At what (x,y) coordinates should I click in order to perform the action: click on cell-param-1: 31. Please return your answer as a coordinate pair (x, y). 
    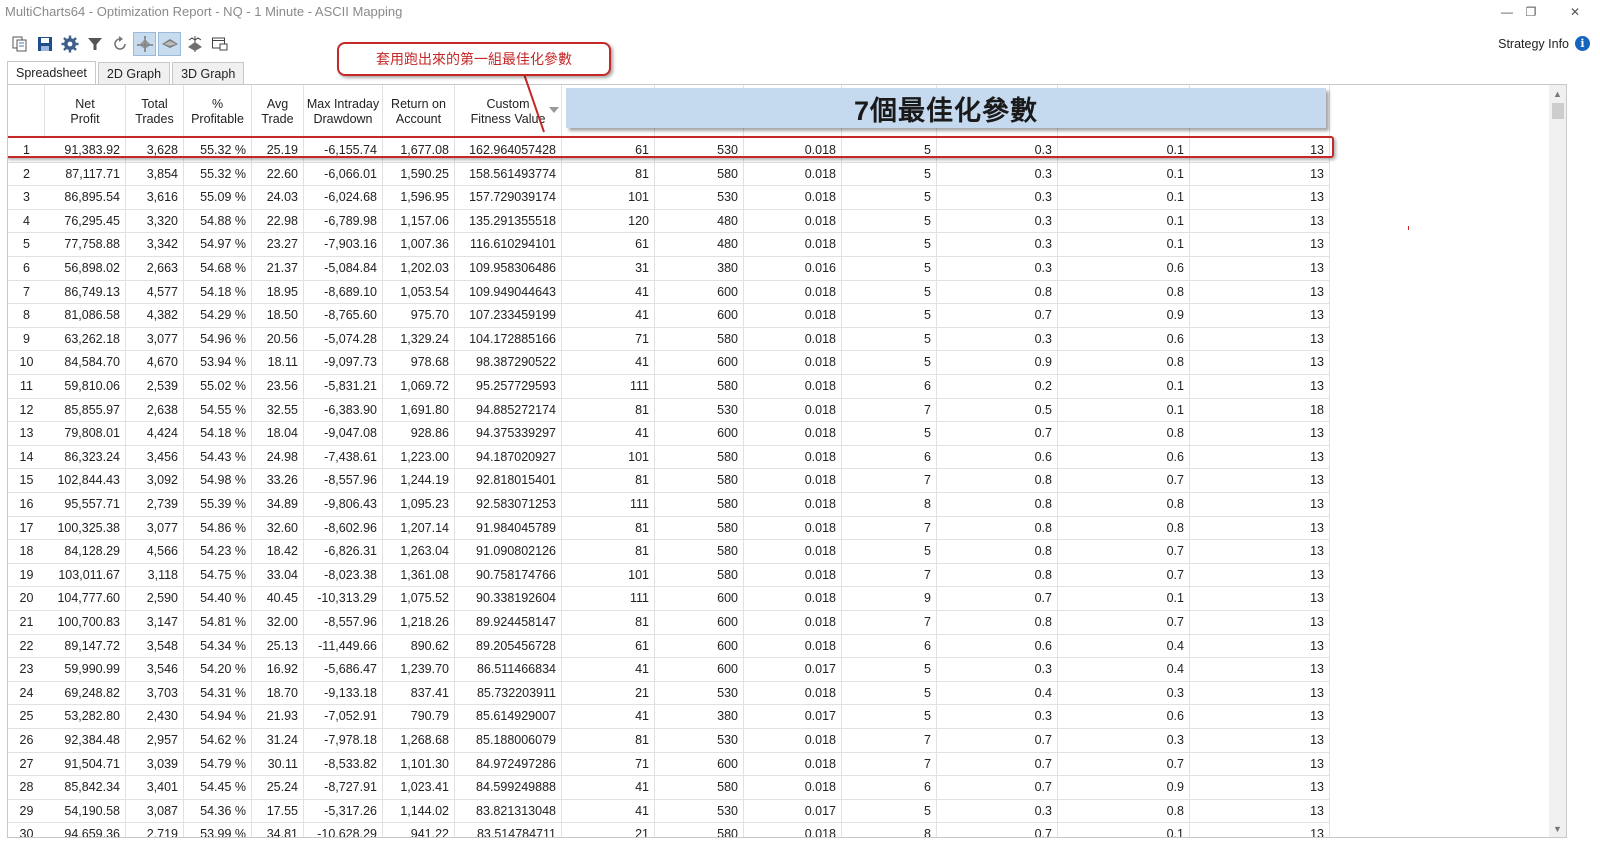
    Looking at the image, I should click on (608, 269).